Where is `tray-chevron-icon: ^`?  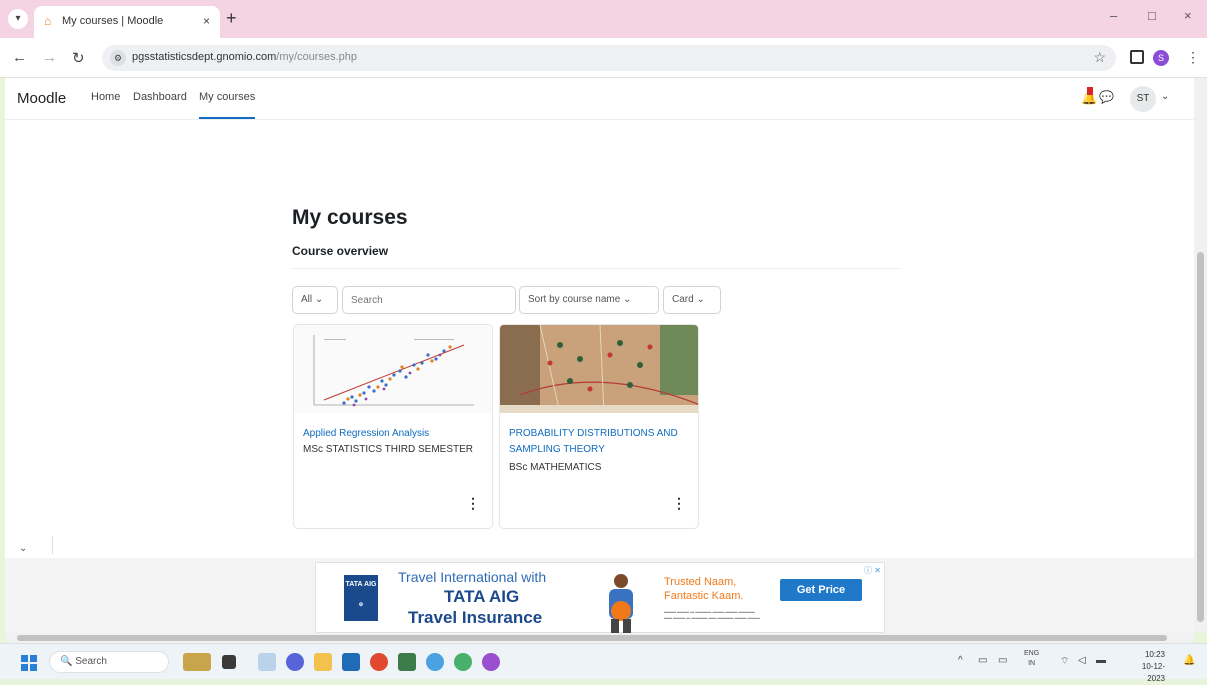
tray-chevron-icon: ^ is located at coordinates (960, 660).